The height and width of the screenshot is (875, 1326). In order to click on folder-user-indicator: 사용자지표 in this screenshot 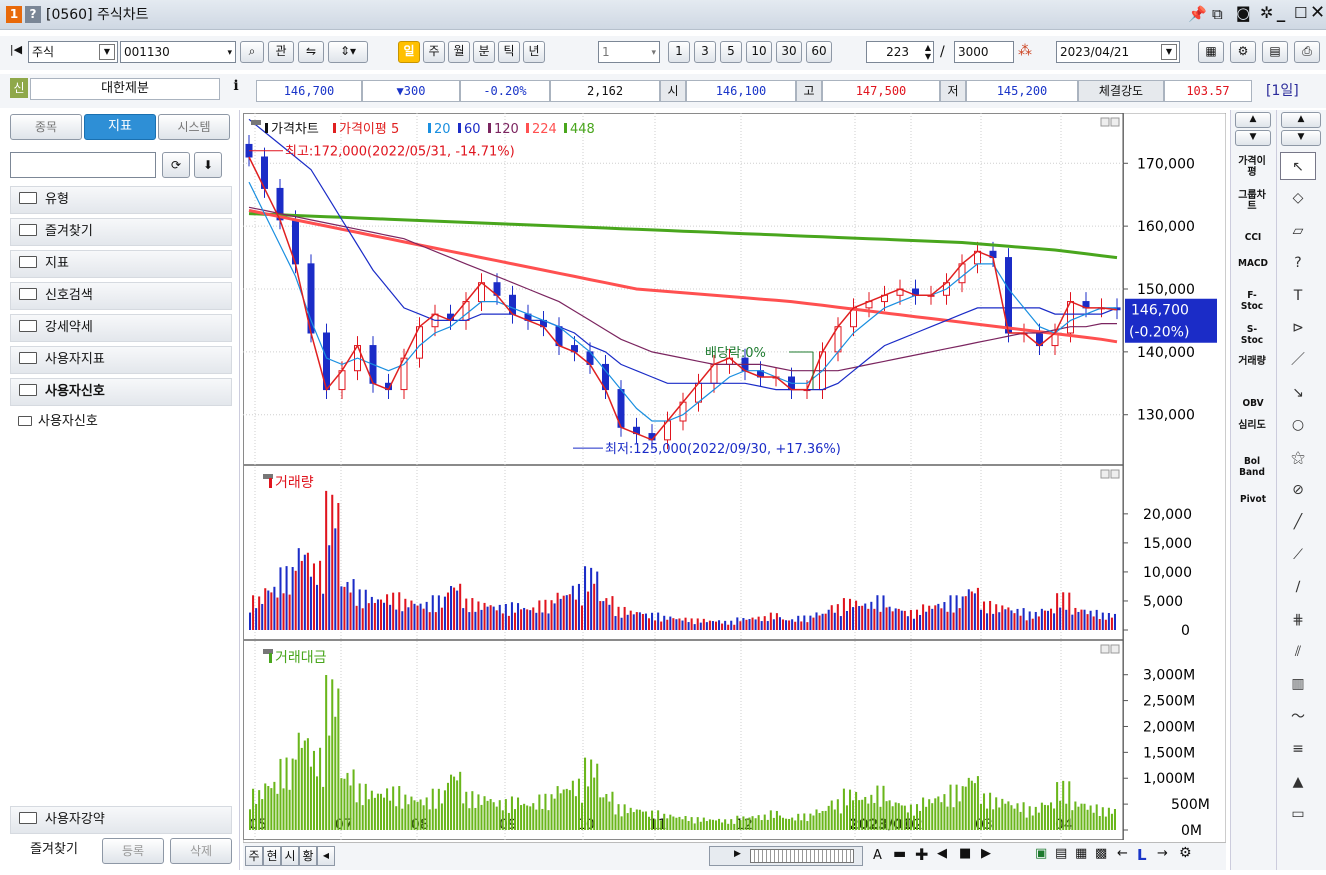, I will do `click(121, 360)`.